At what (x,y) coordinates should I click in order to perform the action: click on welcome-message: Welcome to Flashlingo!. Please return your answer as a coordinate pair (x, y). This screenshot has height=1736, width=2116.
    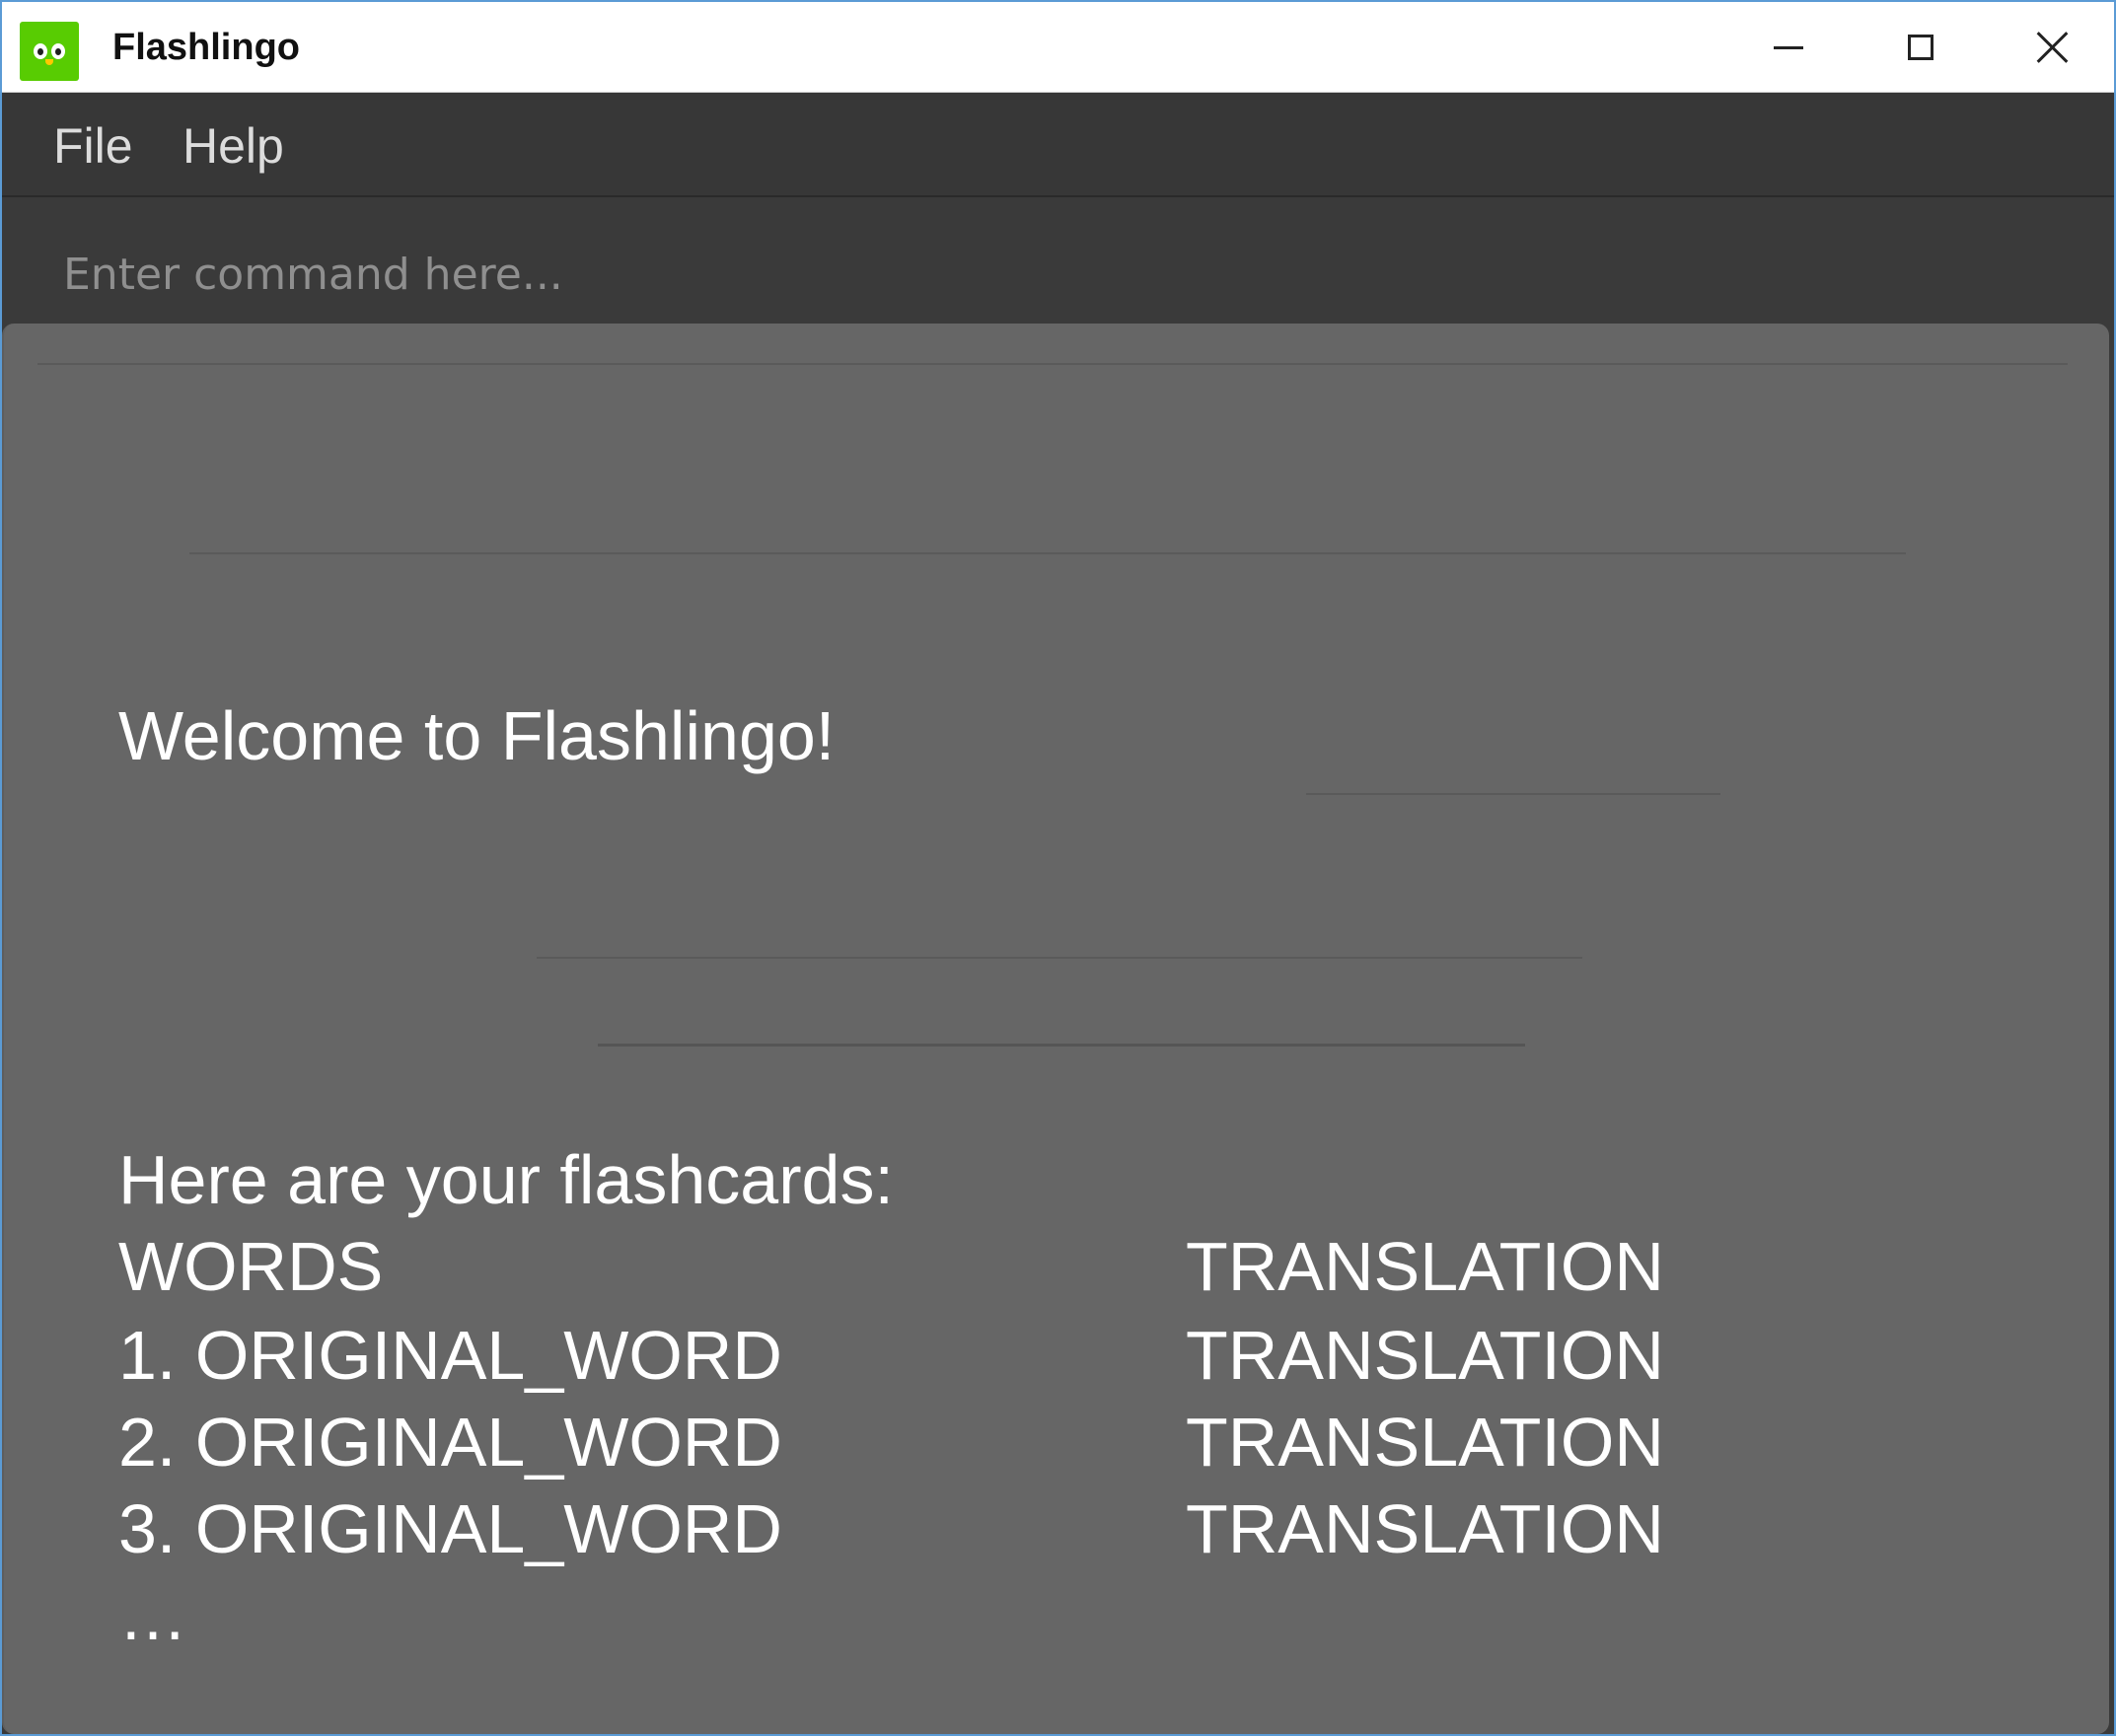
    Looking at the image, I should click on (477, 735).